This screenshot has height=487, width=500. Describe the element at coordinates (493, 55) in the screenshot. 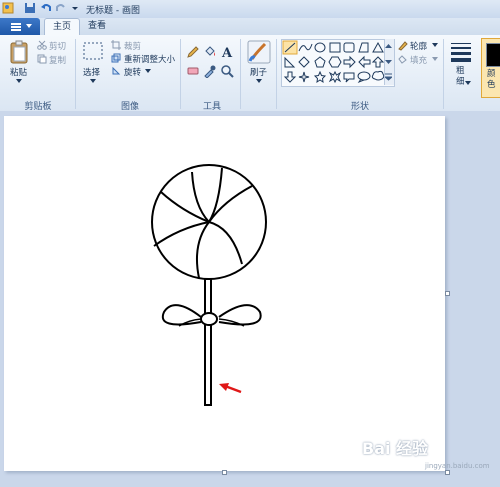

I see `color1-swatch` at that location.